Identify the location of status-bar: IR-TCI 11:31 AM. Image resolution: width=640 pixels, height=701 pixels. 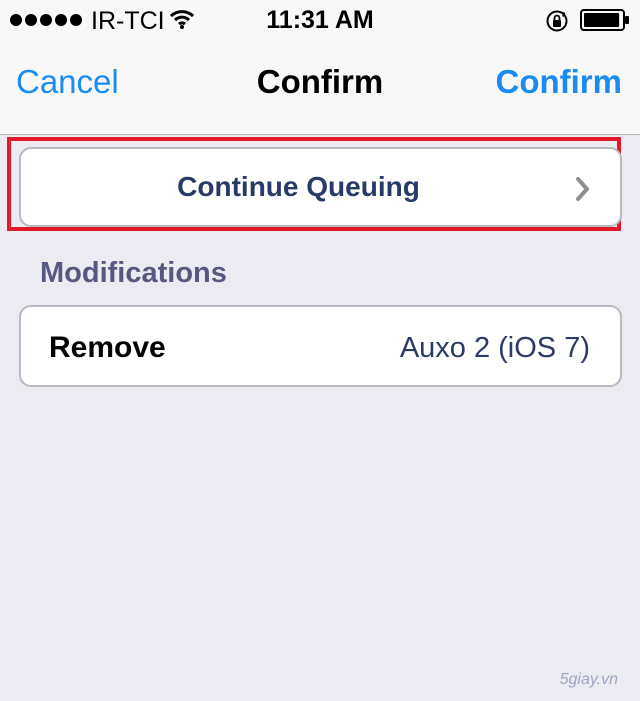
(320, 20).